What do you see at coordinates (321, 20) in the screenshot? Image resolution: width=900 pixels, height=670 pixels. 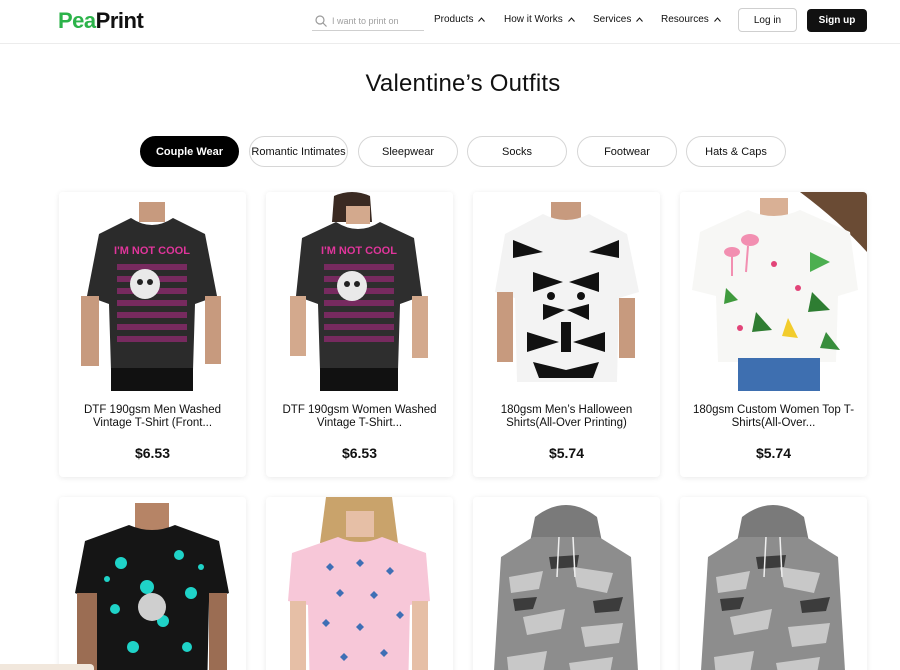 I see `search-icon` at bounding box center [321, 20].